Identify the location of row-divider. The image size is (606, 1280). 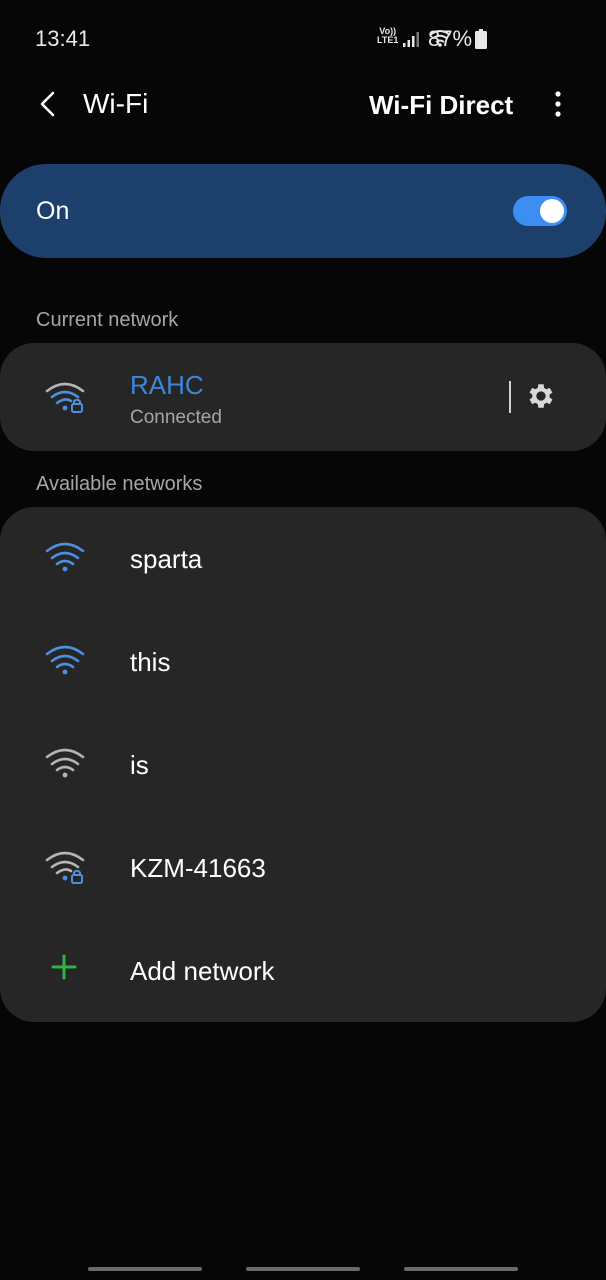
(510, 397).